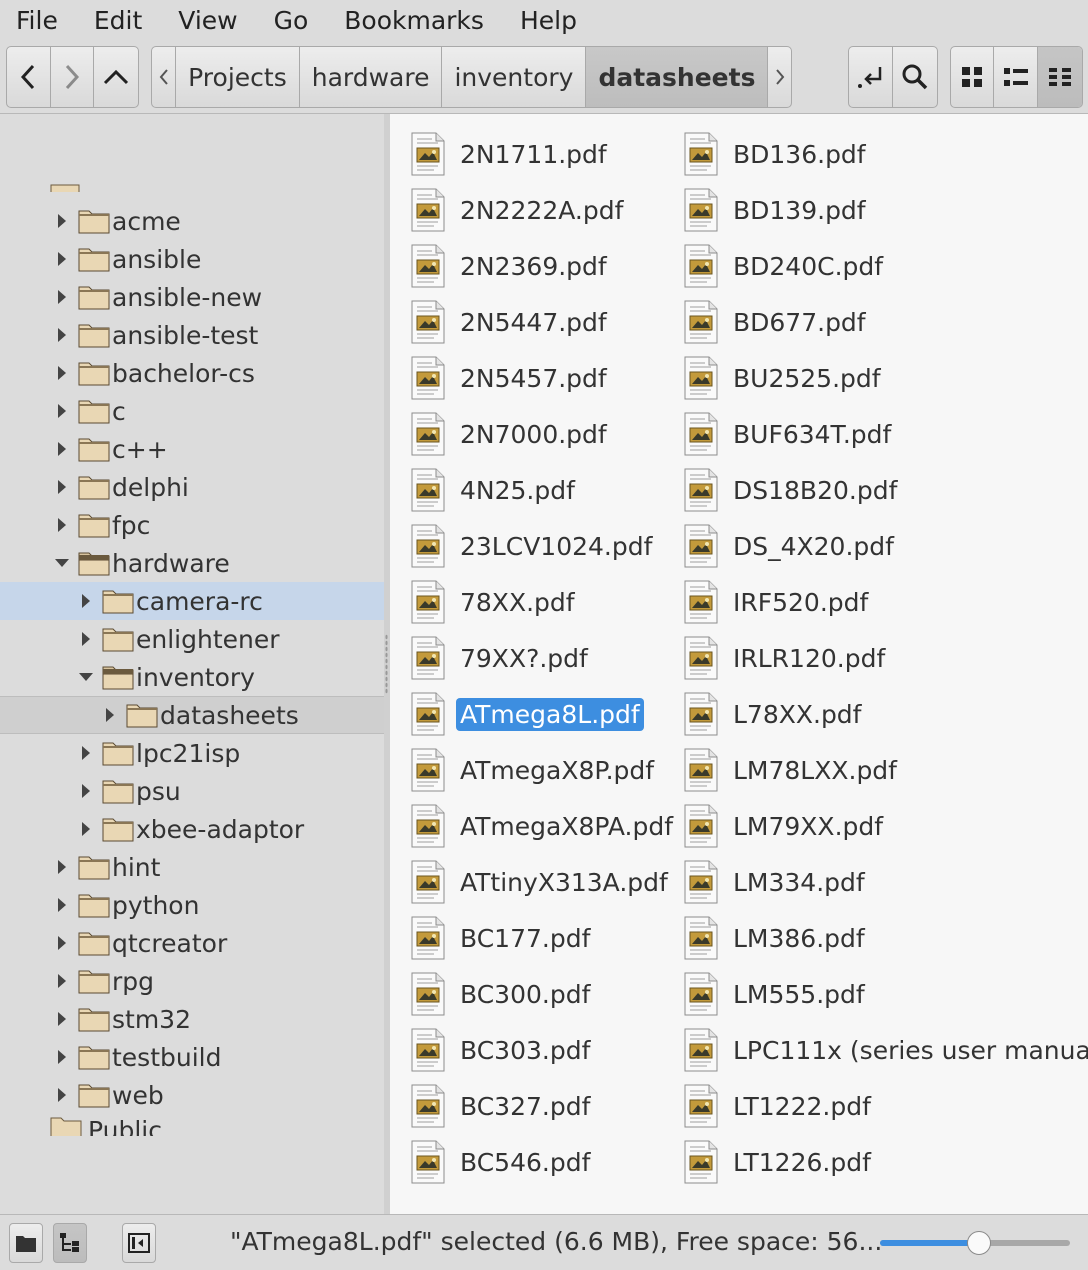 This screenshot has height=1270, width=1088. I want to click on file-item: BUF634T.pdf, so click(789, 434).